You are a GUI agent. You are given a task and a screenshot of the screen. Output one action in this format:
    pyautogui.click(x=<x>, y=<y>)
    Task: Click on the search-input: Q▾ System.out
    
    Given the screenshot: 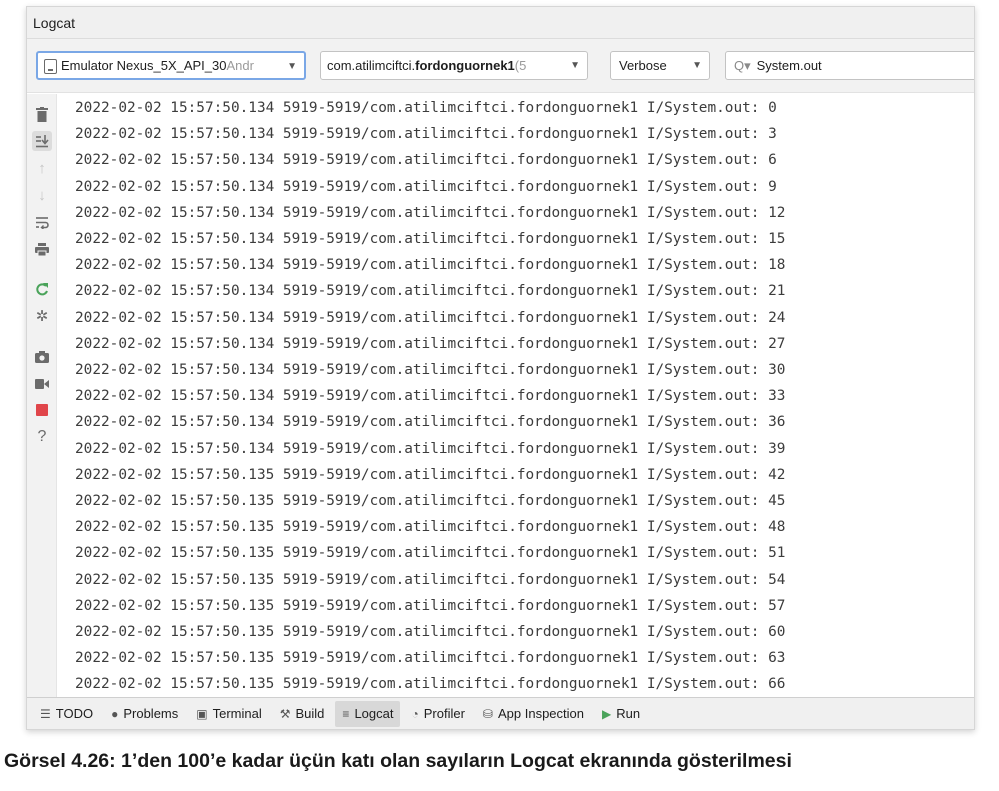 What is the action you would take?
    pyautogui.click(x=849, y=65)
    